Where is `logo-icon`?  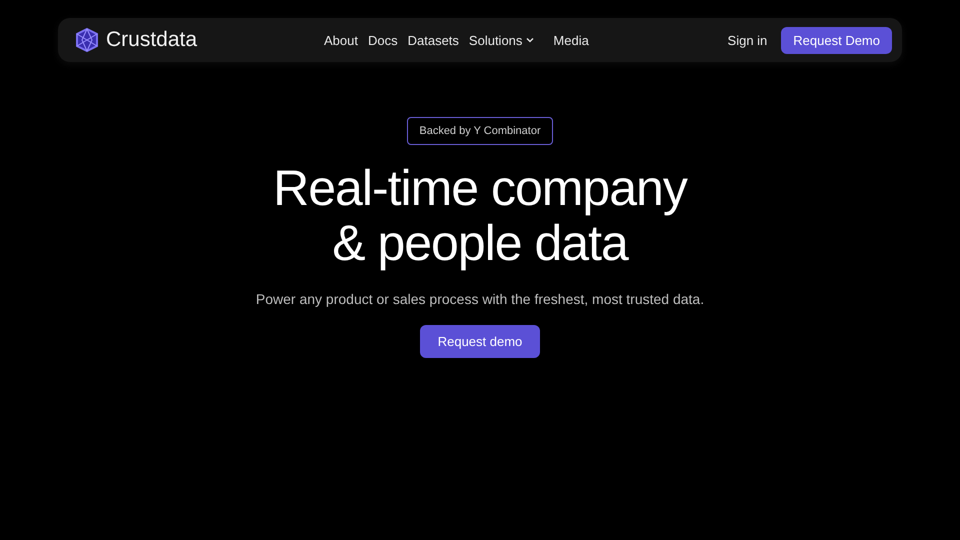
logo-icon is located at coordinates (87, 40).